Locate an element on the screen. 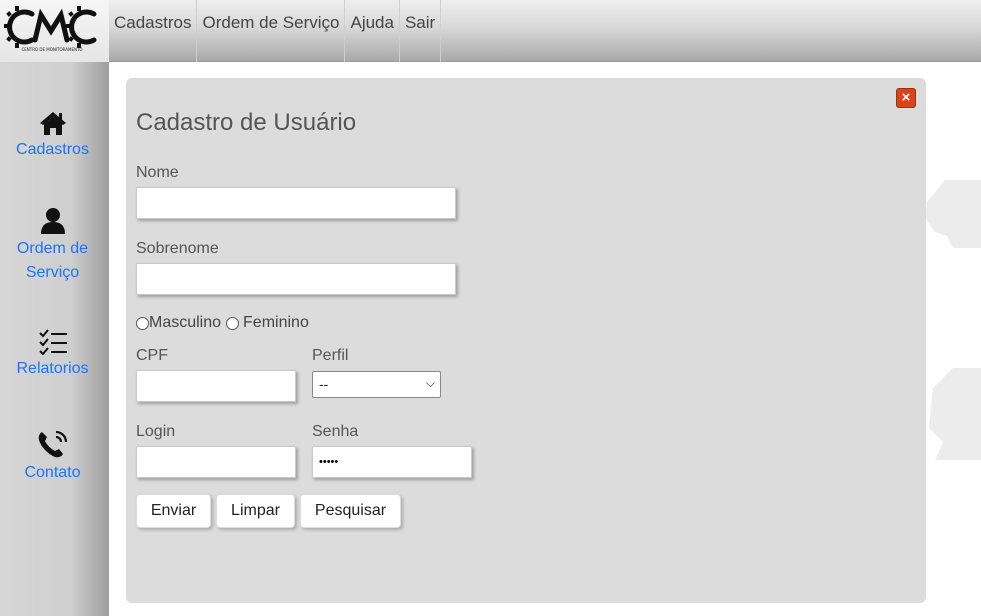 The width and height of the screenshot is (981, 616). sobrenome-input is located at coordinates (296, 279).